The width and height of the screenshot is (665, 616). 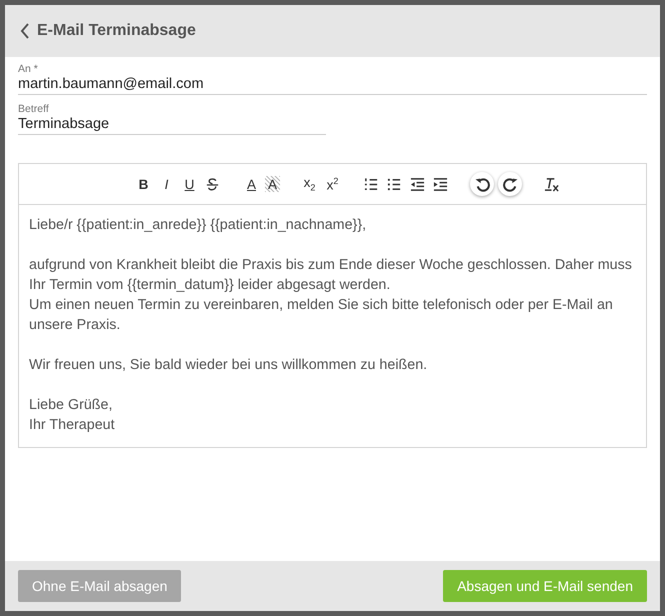 What do you see at coordinates (189, 184) in the screenshot?
I see `underline-button: U` at bounding box center [189, 184].